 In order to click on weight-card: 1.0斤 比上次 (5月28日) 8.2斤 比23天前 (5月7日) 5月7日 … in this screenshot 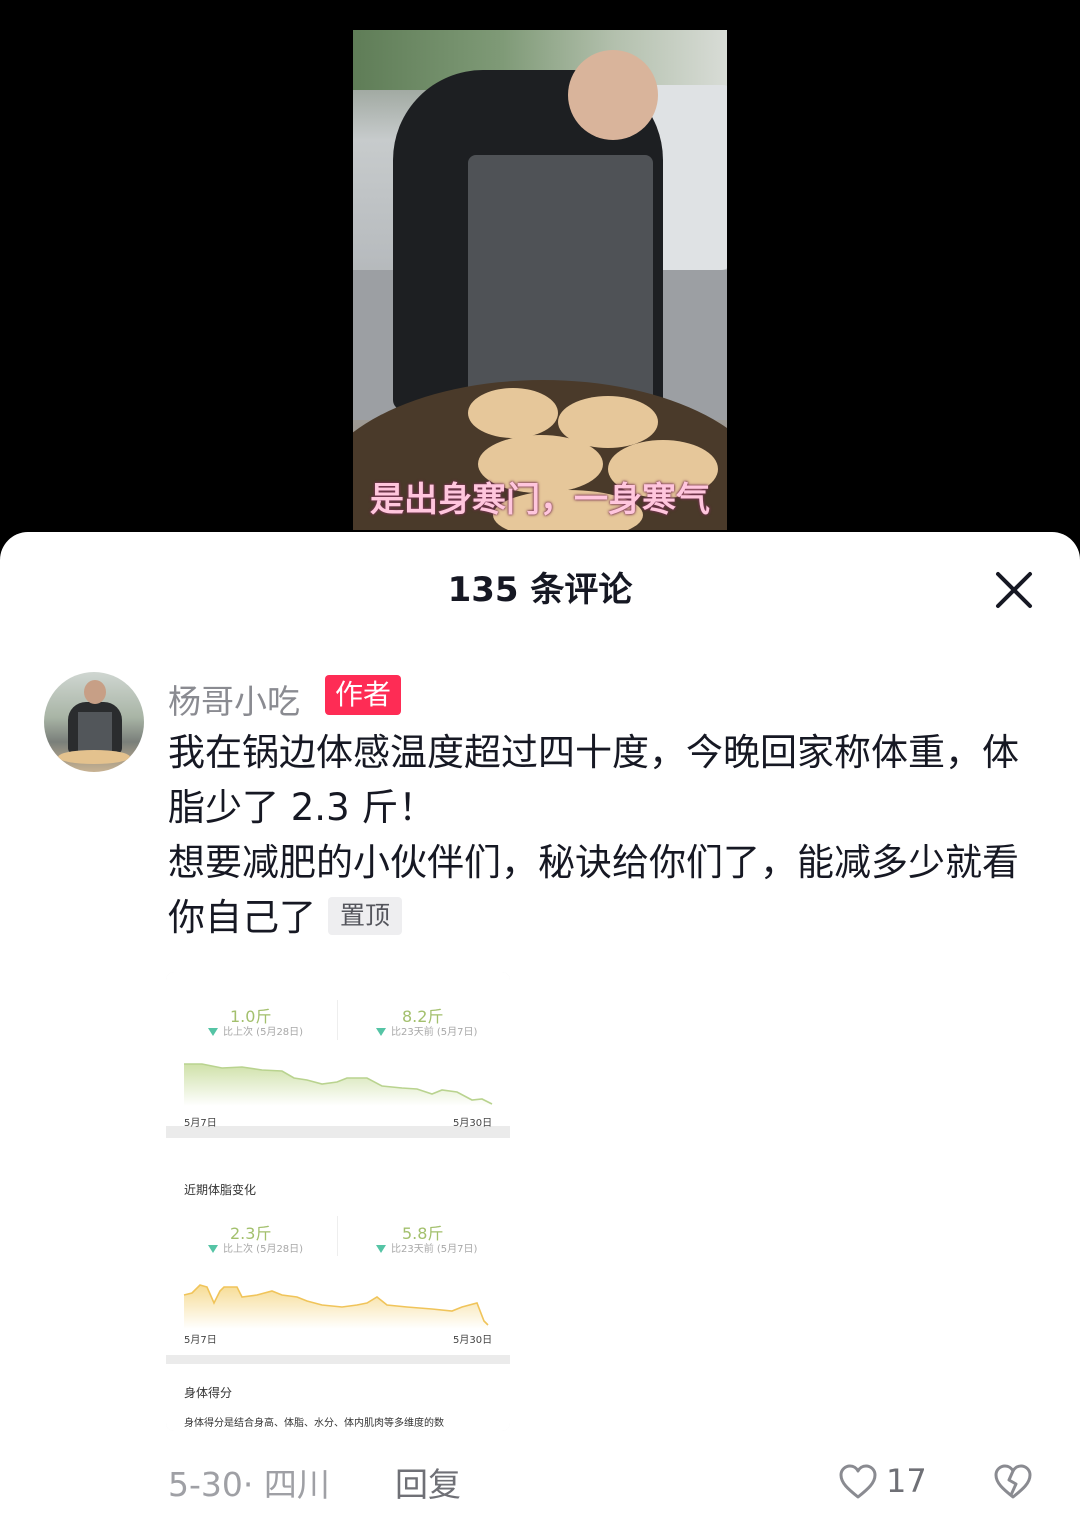, I will do `click(338, 1050)`.